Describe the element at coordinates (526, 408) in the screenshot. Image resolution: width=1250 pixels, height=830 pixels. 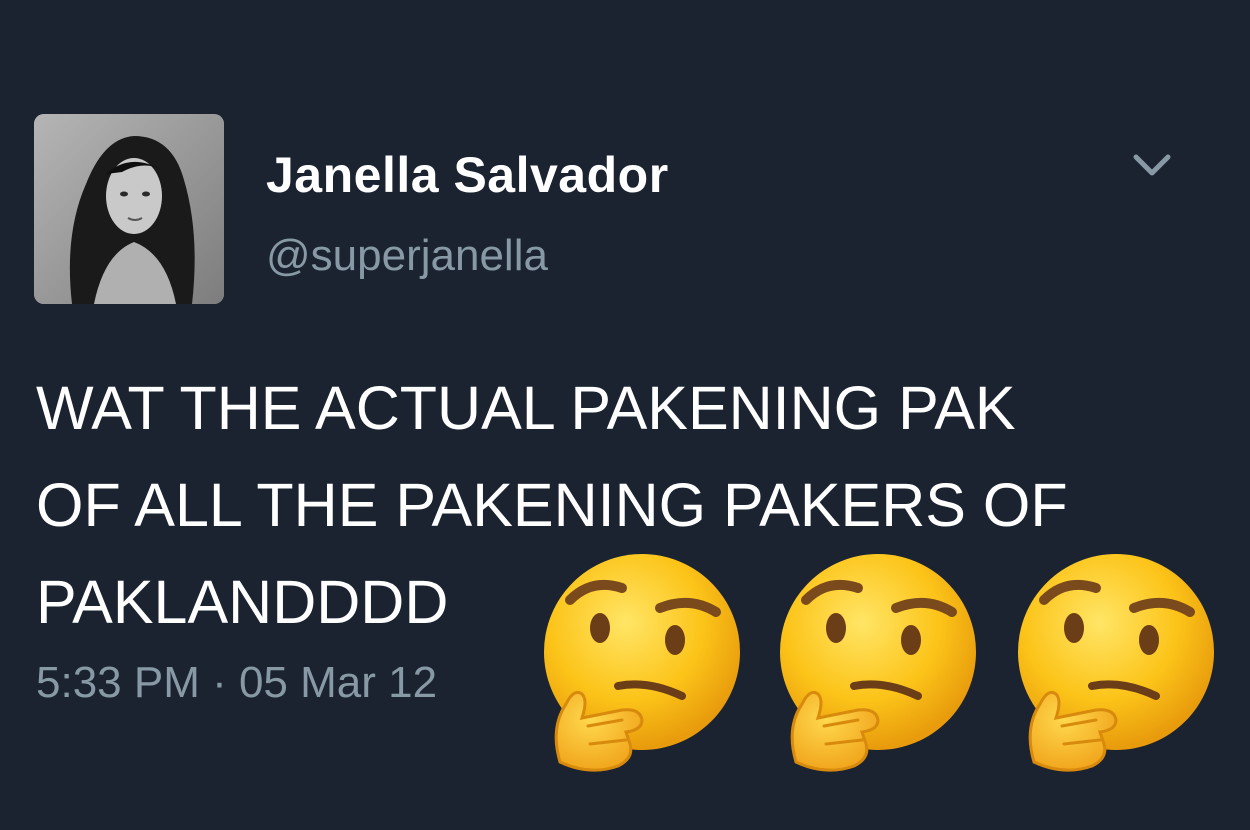
I see `tweet-text-line: WAT THE ACTUAL PAKENING PAK` at that location.